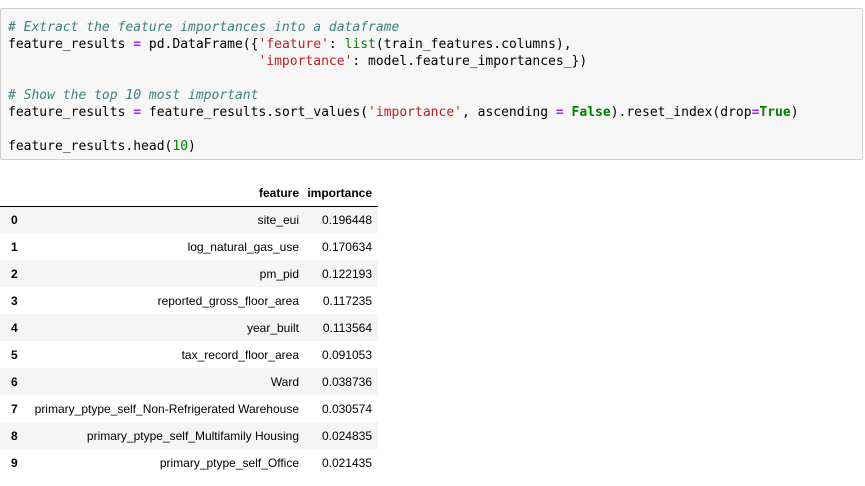 The image size is (865, 486). What do you see at coordinates (180, 146) in the screenshot?
I see `code-number: 10` at bounding box center [180, 146].